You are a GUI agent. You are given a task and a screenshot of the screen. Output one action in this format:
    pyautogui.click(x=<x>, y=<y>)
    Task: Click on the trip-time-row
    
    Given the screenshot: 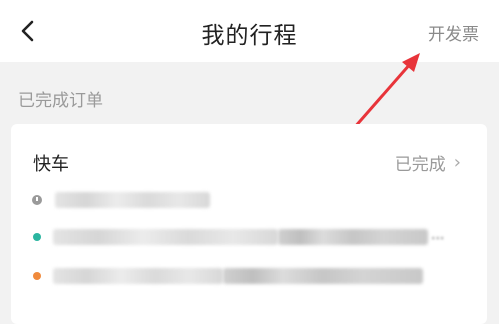 What is the action you would take?
    pyautogui.click(x=252, y=201)
    